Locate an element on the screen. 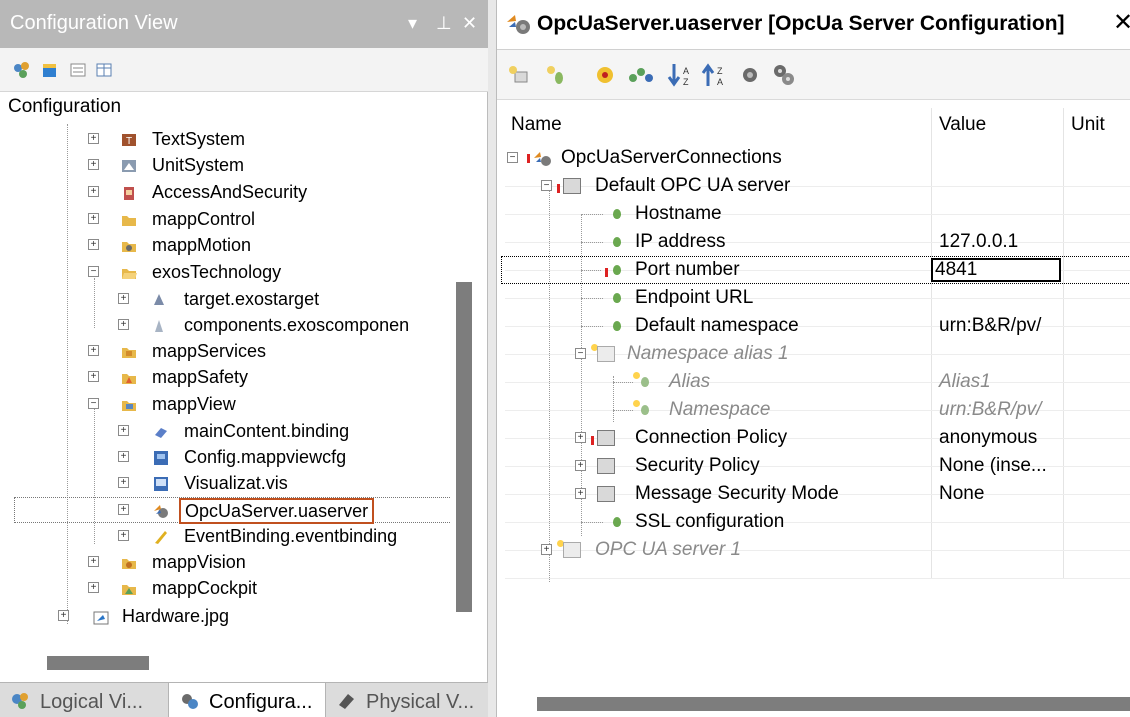 This screenshot has height=717, width=1130. value-default-namespace: urn:B&R/pv/ is located at coordinates (990, 326).